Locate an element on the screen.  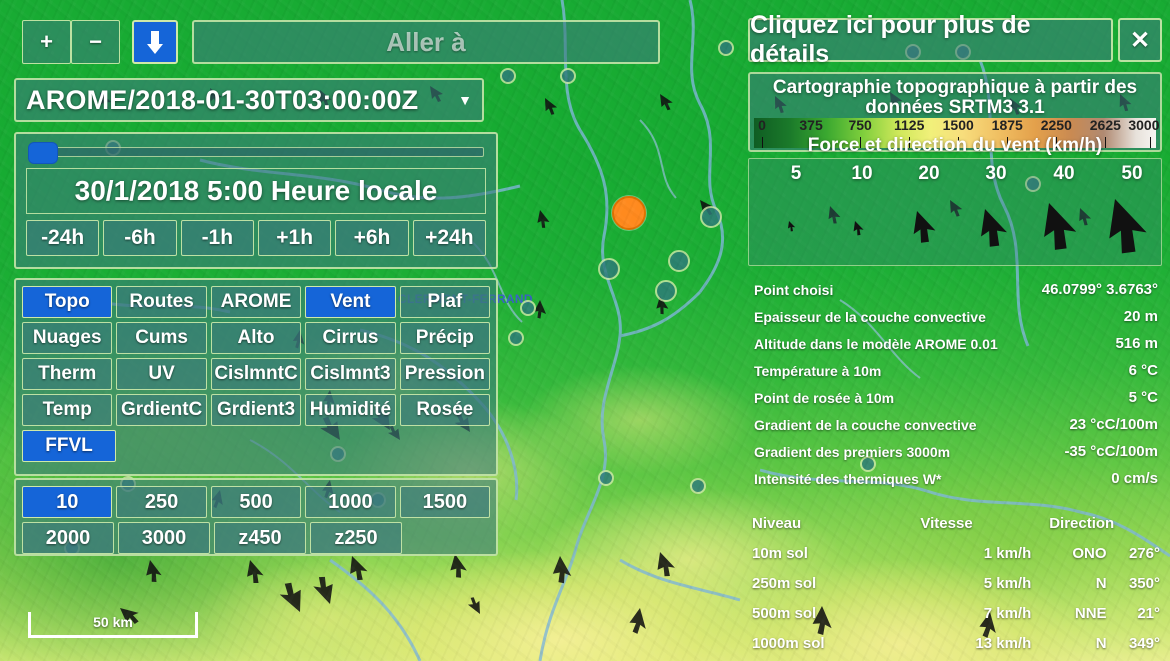
level-degrees: 349° is located at coordinates (1144, 643).